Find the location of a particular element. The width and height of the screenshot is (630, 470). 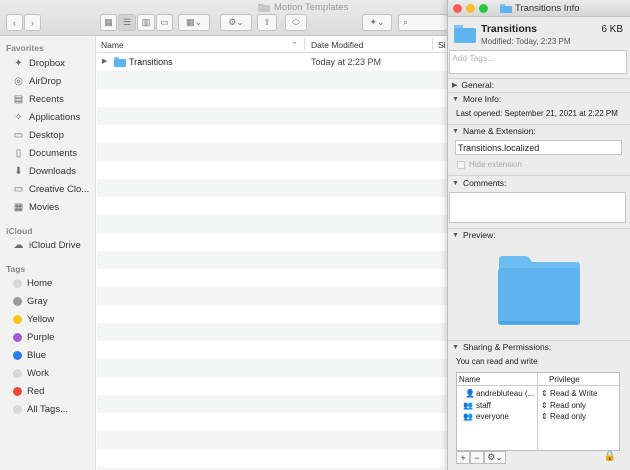

remove-button: − is located at coordinates (477, 457).